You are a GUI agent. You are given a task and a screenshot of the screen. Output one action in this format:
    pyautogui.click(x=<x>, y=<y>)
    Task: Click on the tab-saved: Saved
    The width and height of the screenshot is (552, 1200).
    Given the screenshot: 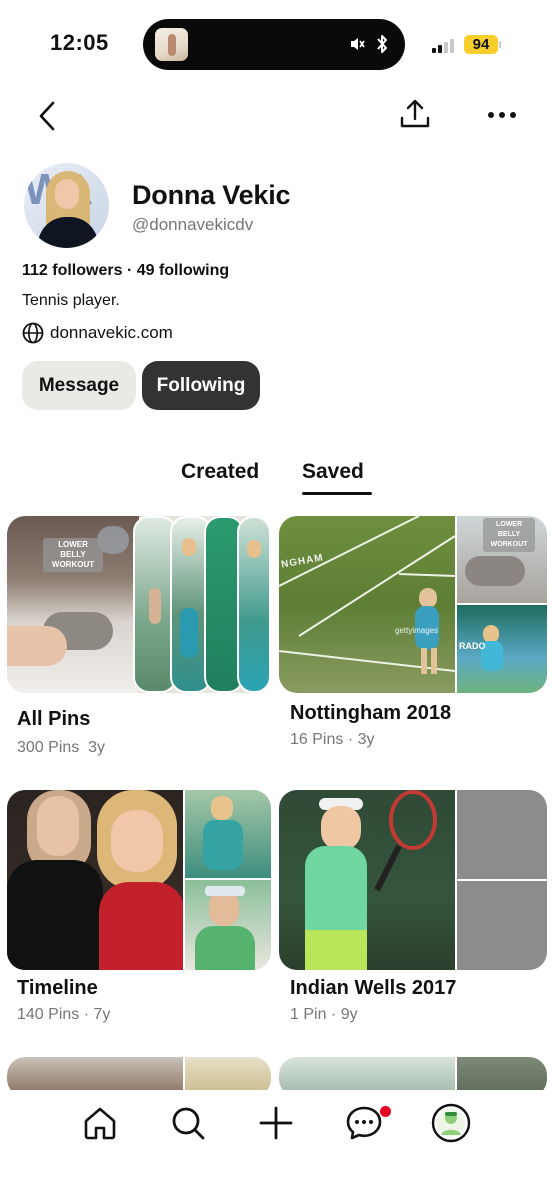 What is the action you would take?
    pyautogui.click(x=333, y=472)
    